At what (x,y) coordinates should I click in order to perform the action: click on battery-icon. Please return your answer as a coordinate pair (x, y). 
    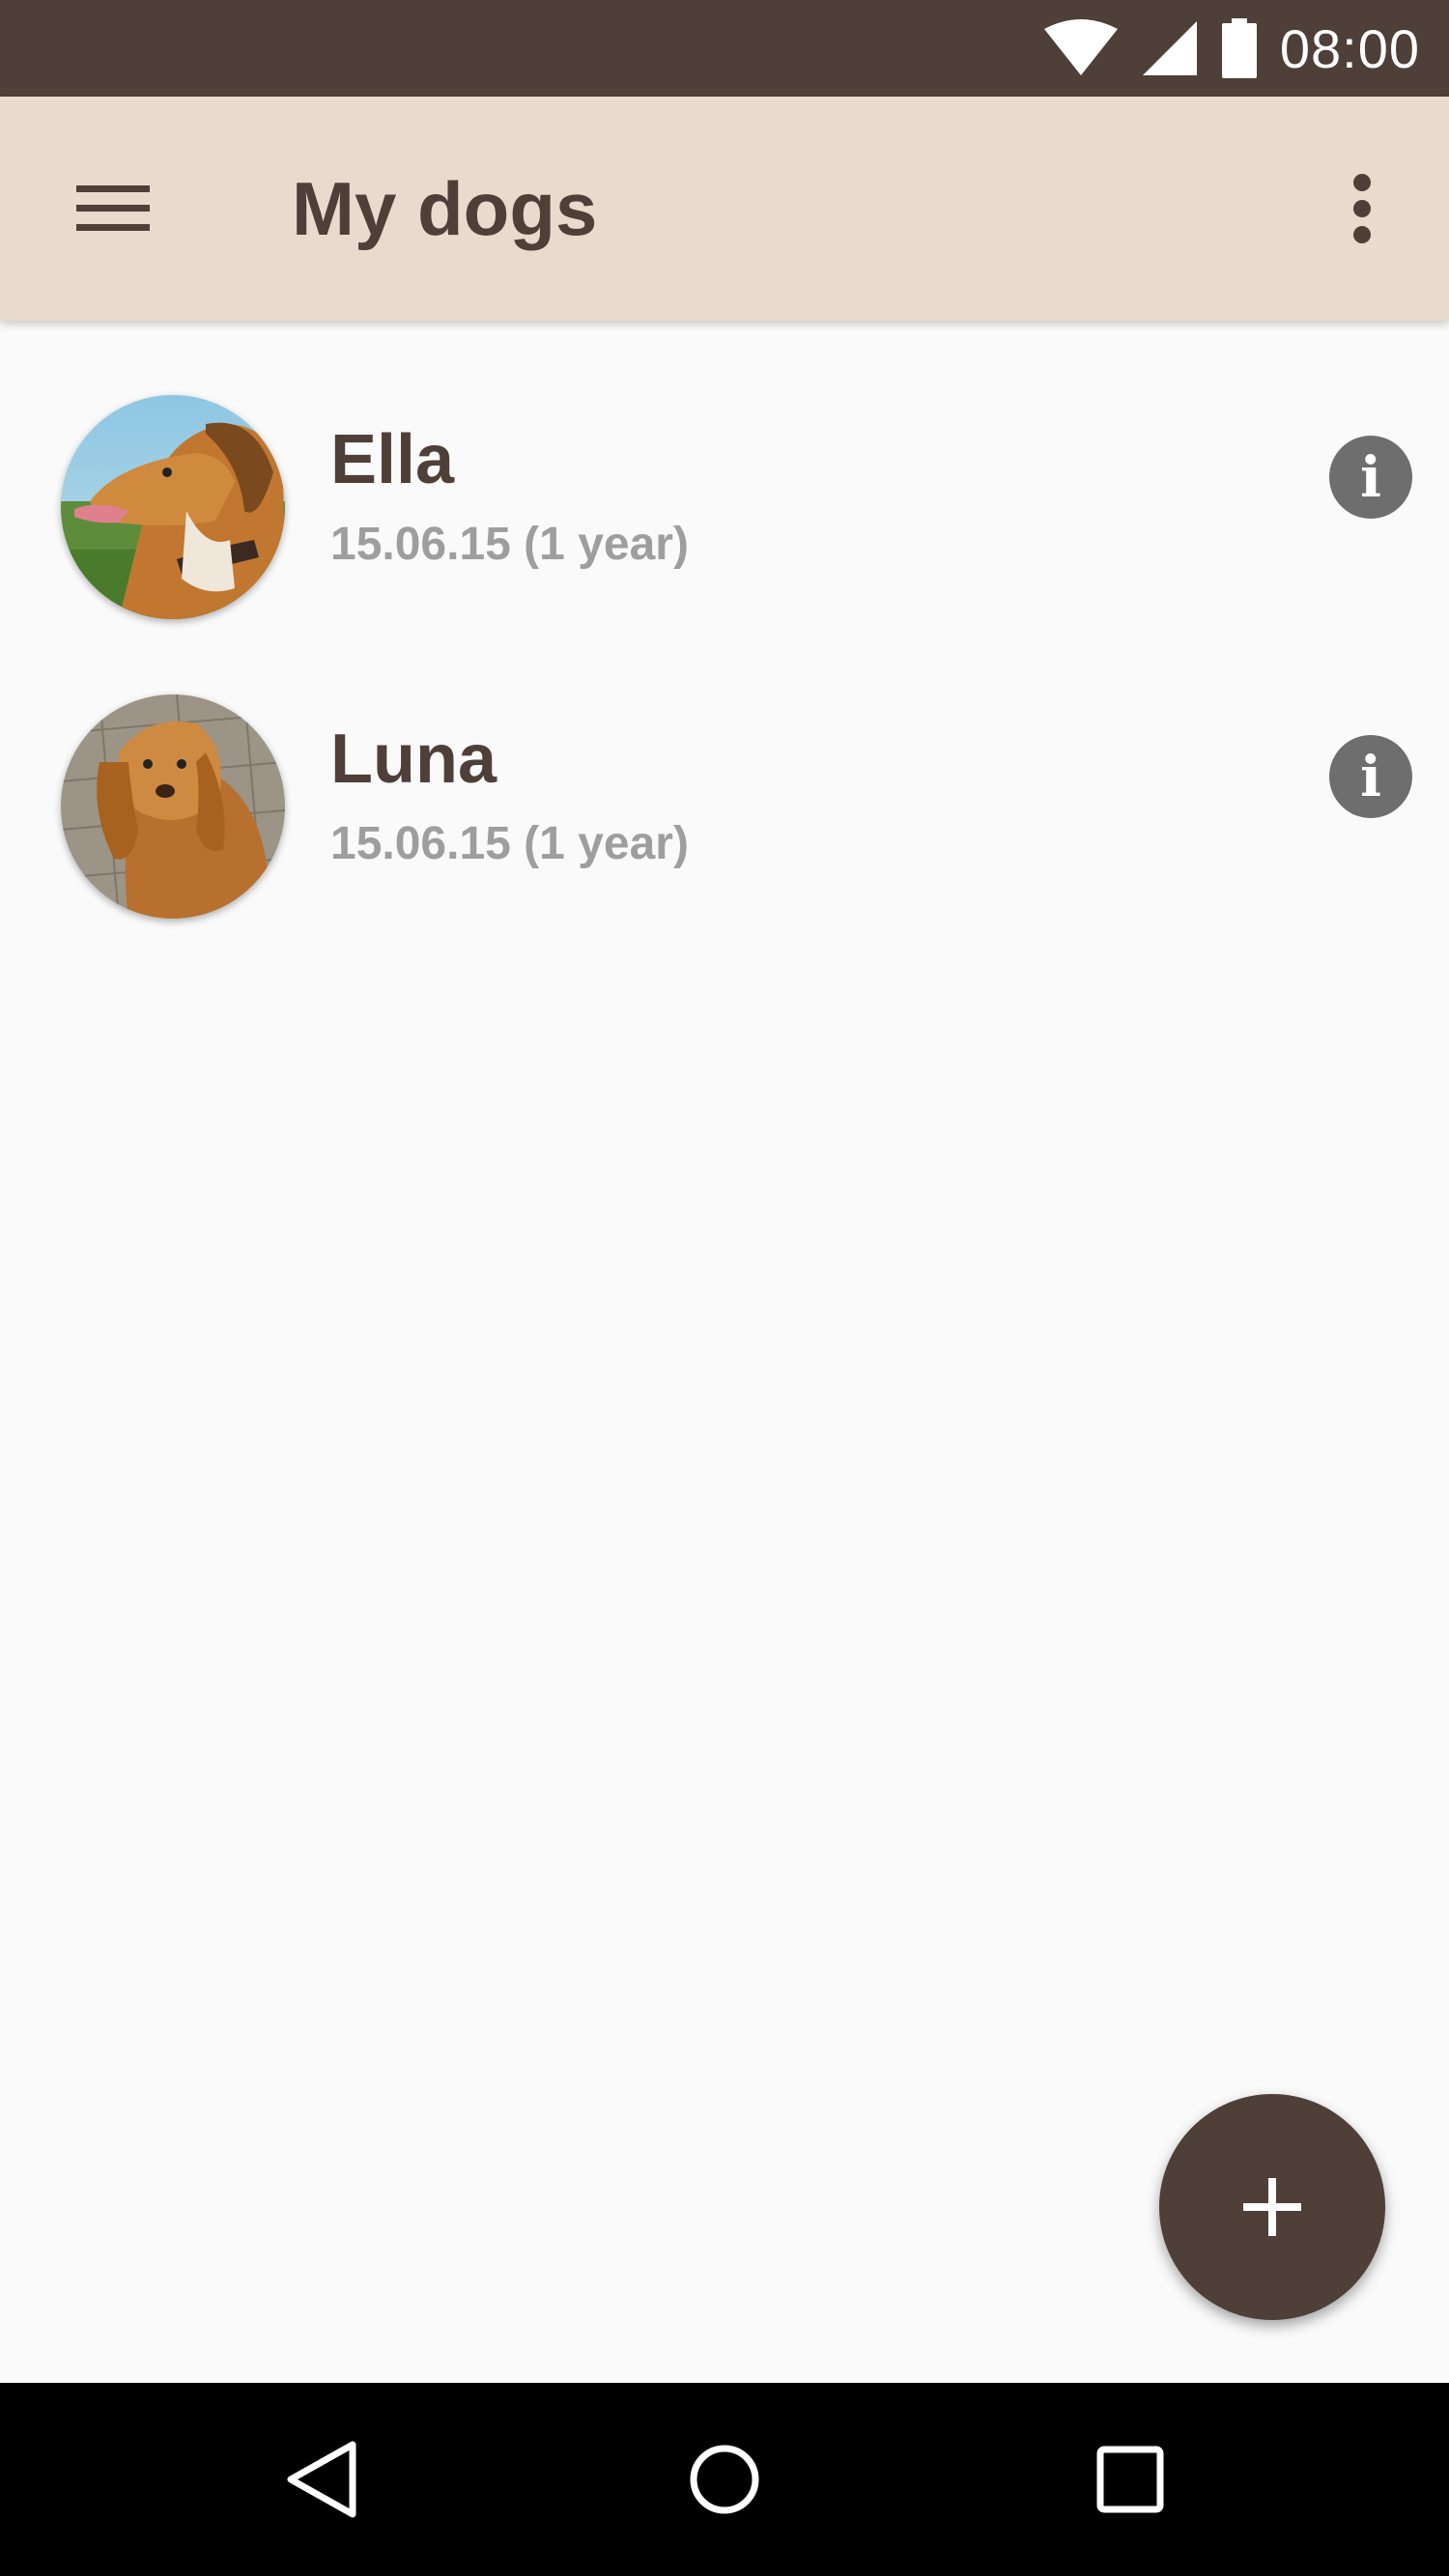
    Looking at the image, I should click on (1239, 48).